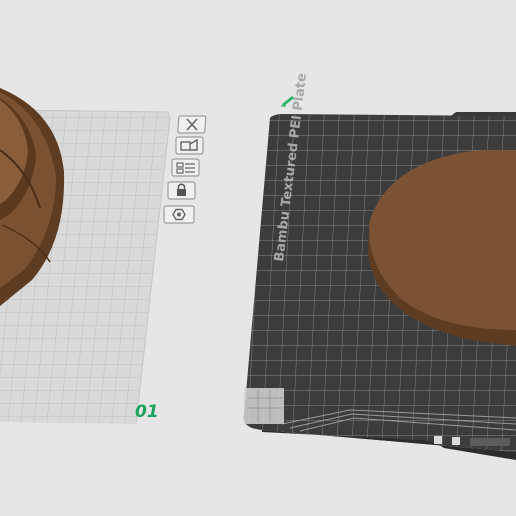 The width and height of the screenshot is (516, 516). I want to click on close-icon, so click(192, 124).